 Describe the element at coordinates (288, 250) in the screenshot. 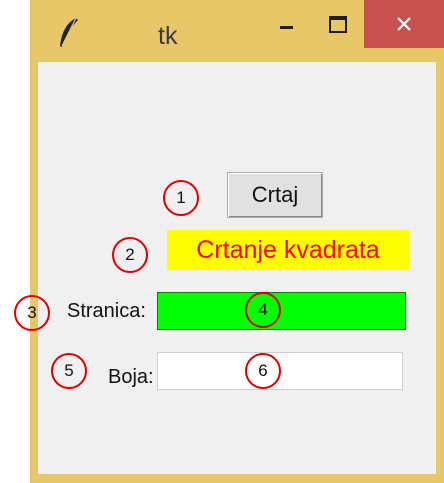

I see `heading-label: Crtanje kvadrata` at that location.